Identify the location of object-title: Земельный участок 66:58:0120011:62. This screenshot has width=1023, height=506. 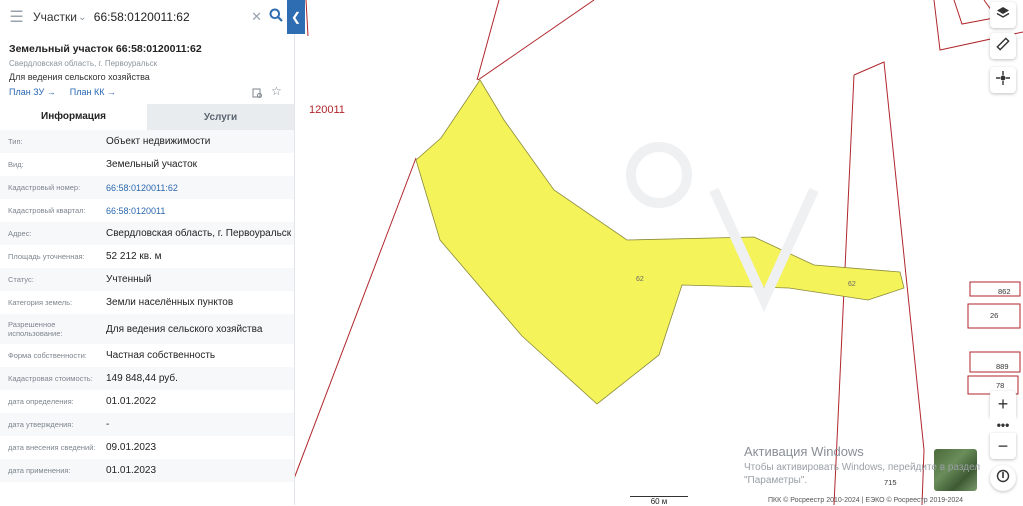
(105, 49).